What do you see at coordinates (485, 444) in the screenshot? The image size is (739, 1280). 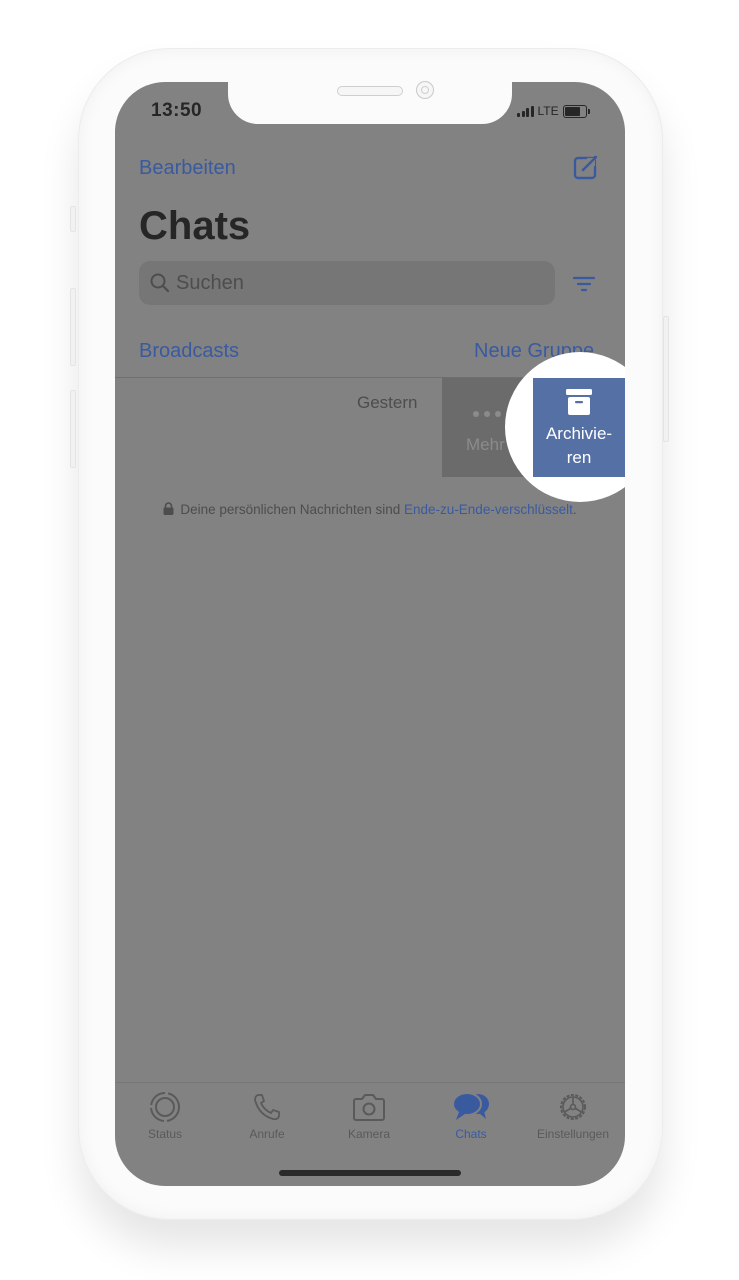 I see `more-action-label: Mehr` at bounding box center [485, 444].